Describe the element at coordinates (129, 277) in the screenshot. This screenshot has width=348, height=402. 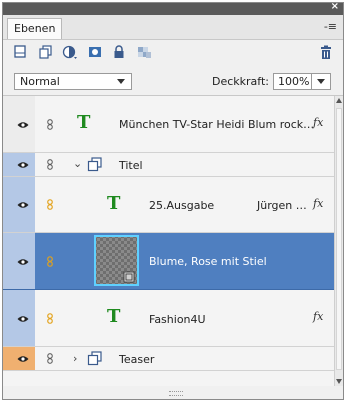
I see `smart-object-icon` at that location.